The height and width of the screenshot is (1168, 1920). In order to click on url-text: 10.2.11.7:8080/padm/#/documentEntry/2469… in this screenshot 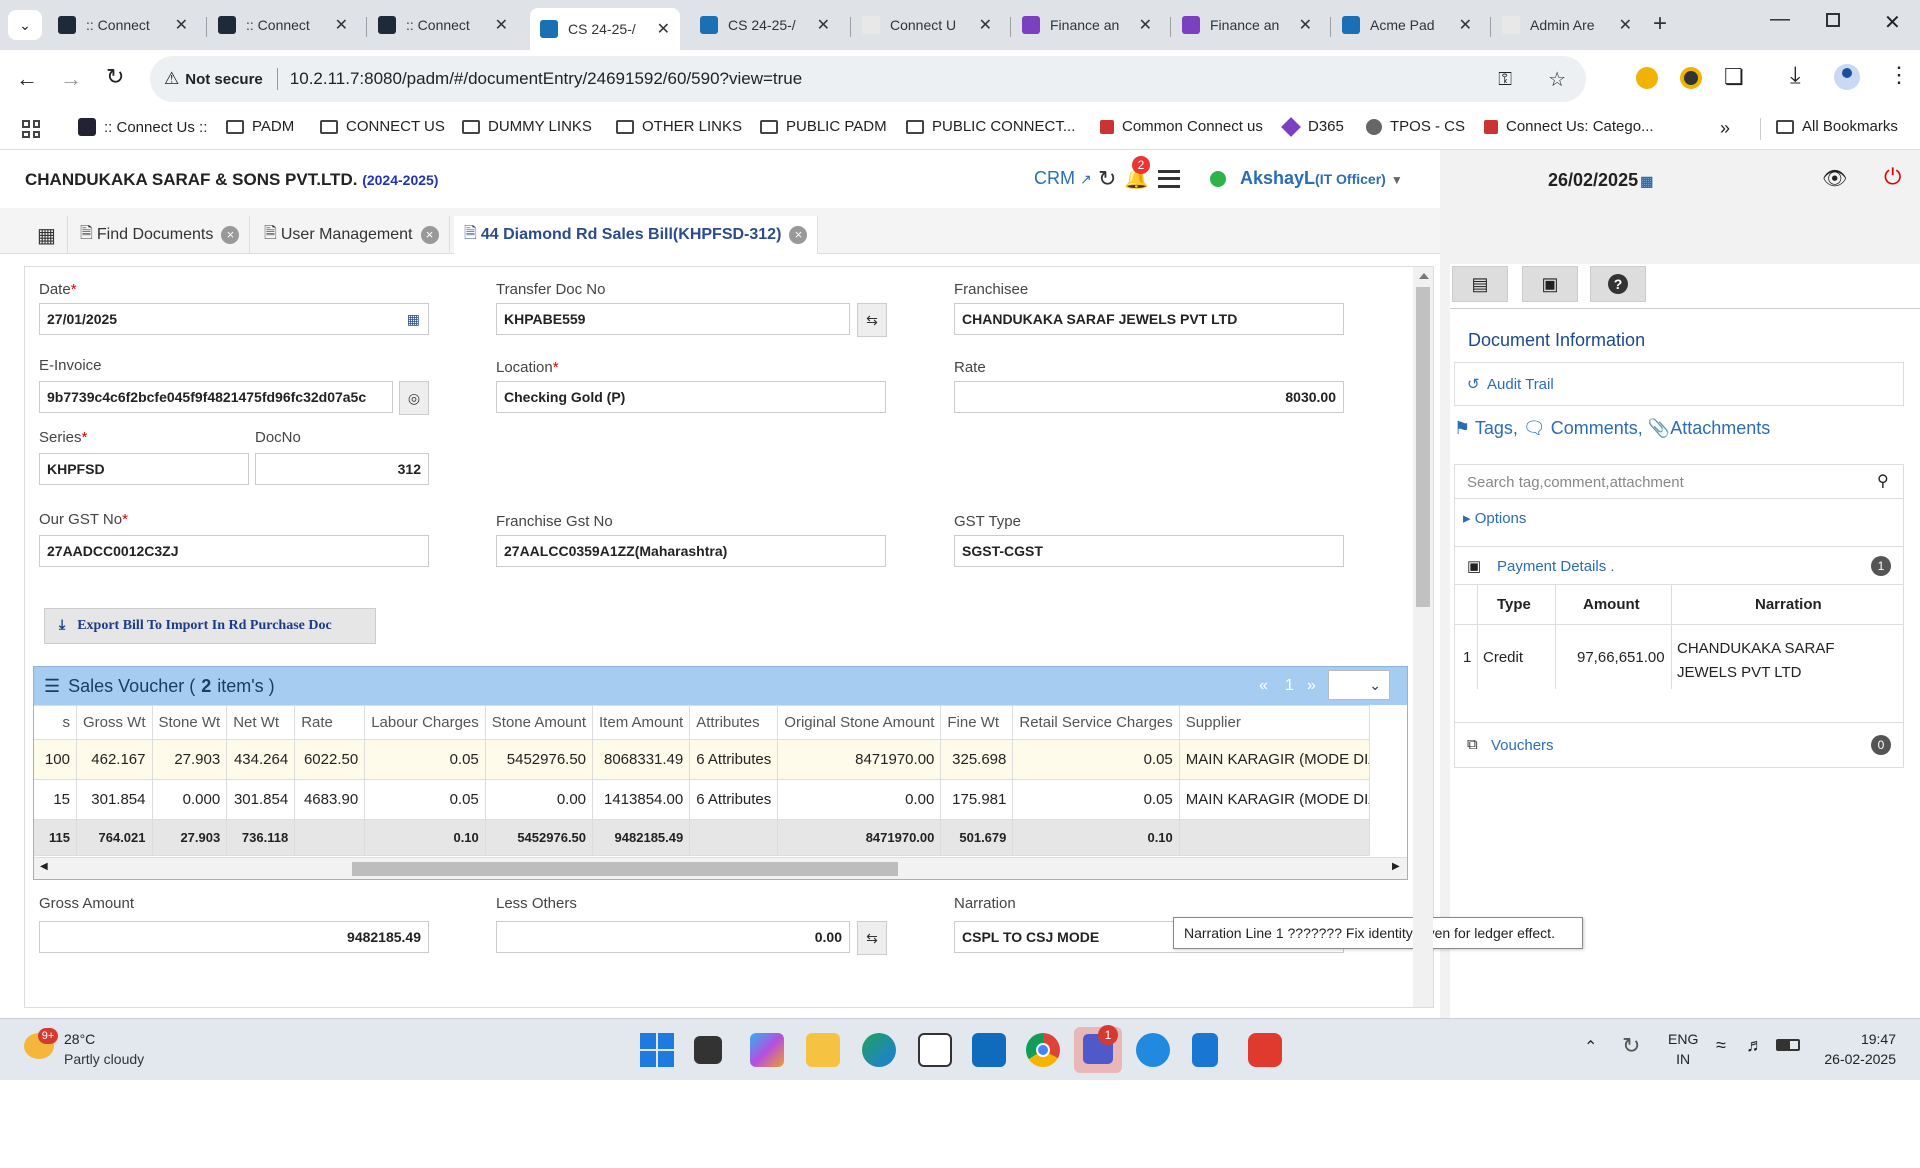, I will do `click(546, 79)`.